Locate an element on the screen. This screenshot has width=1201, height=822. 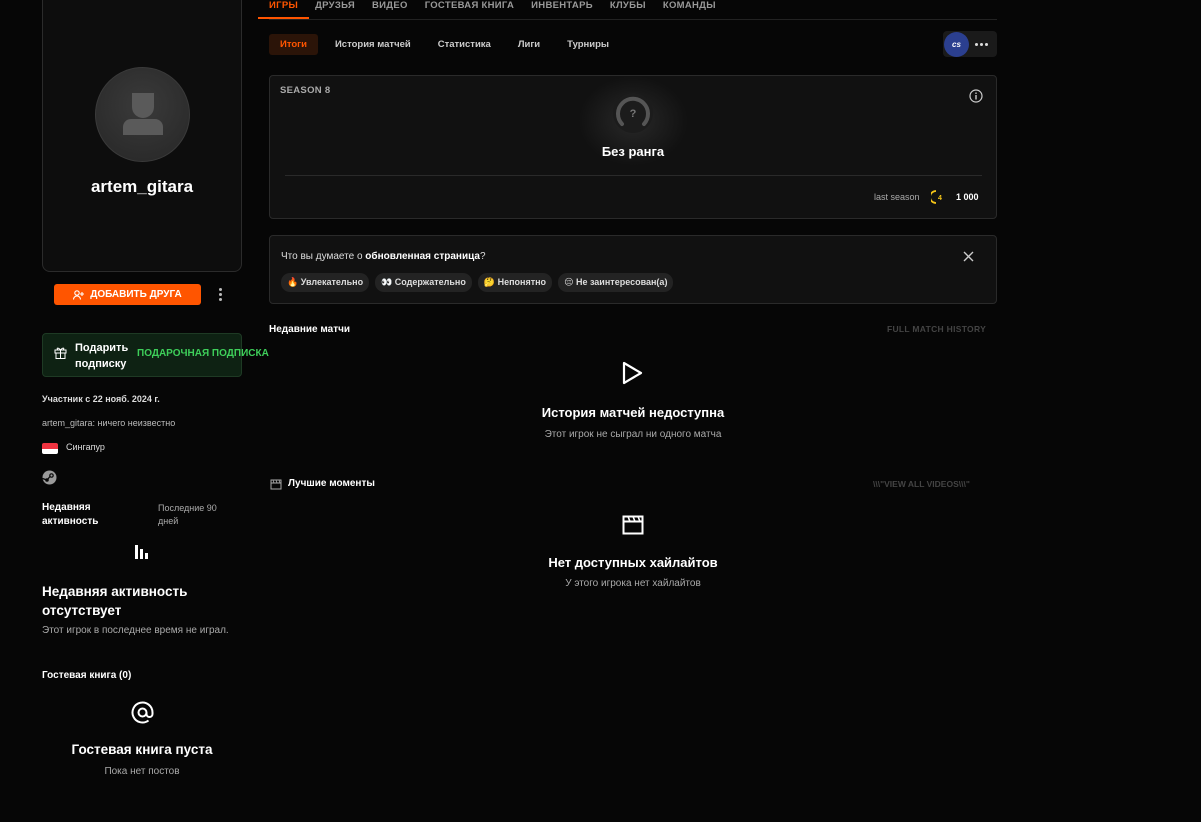
rank-symbol: ? is located at coordinates (633, 114).